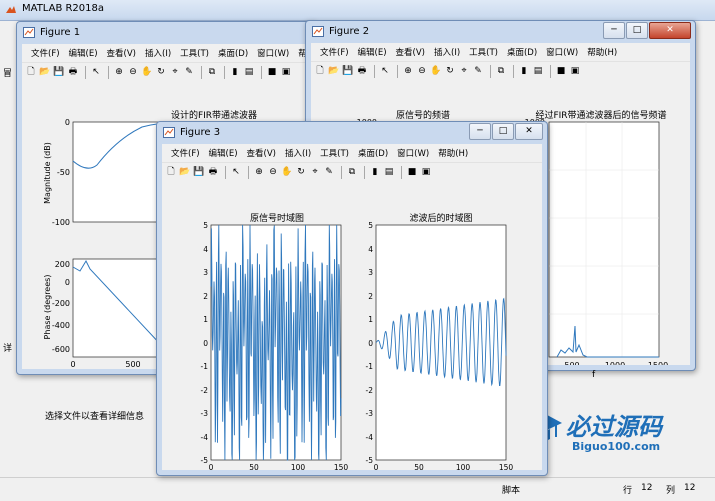  What do you see at coordinates (370, 225) in the screenshot?
I see `fig3-ytick: 5` at bounding box center [370, 225].